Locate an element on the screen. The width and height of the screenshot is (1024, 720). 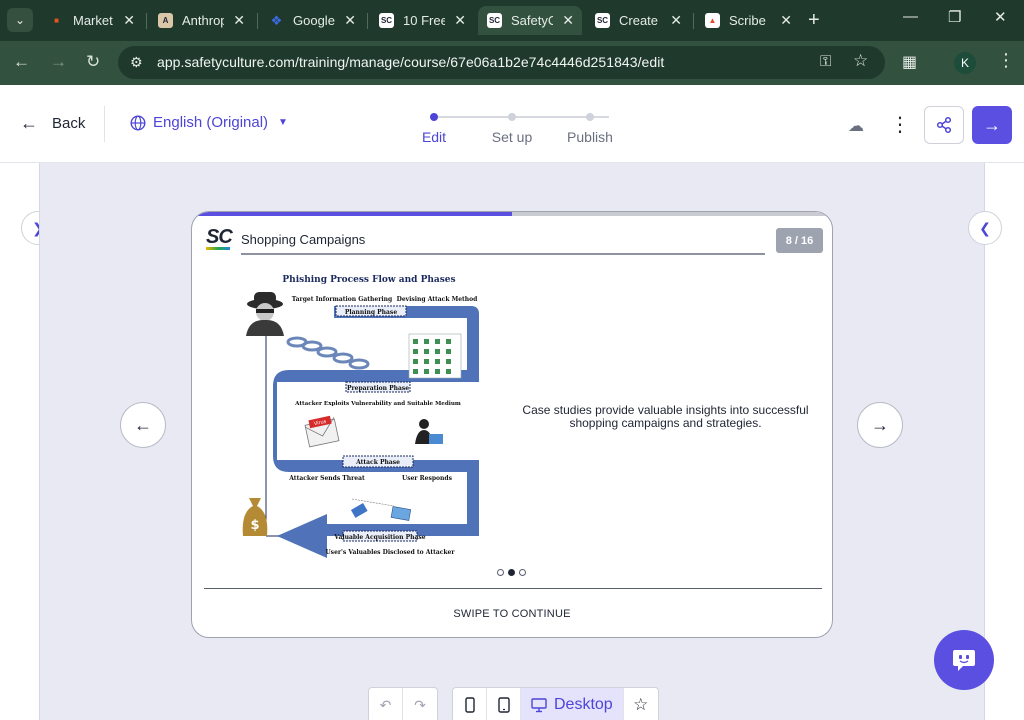
slide-title: Shopping Campaigns is located at coordinates (303, 239).